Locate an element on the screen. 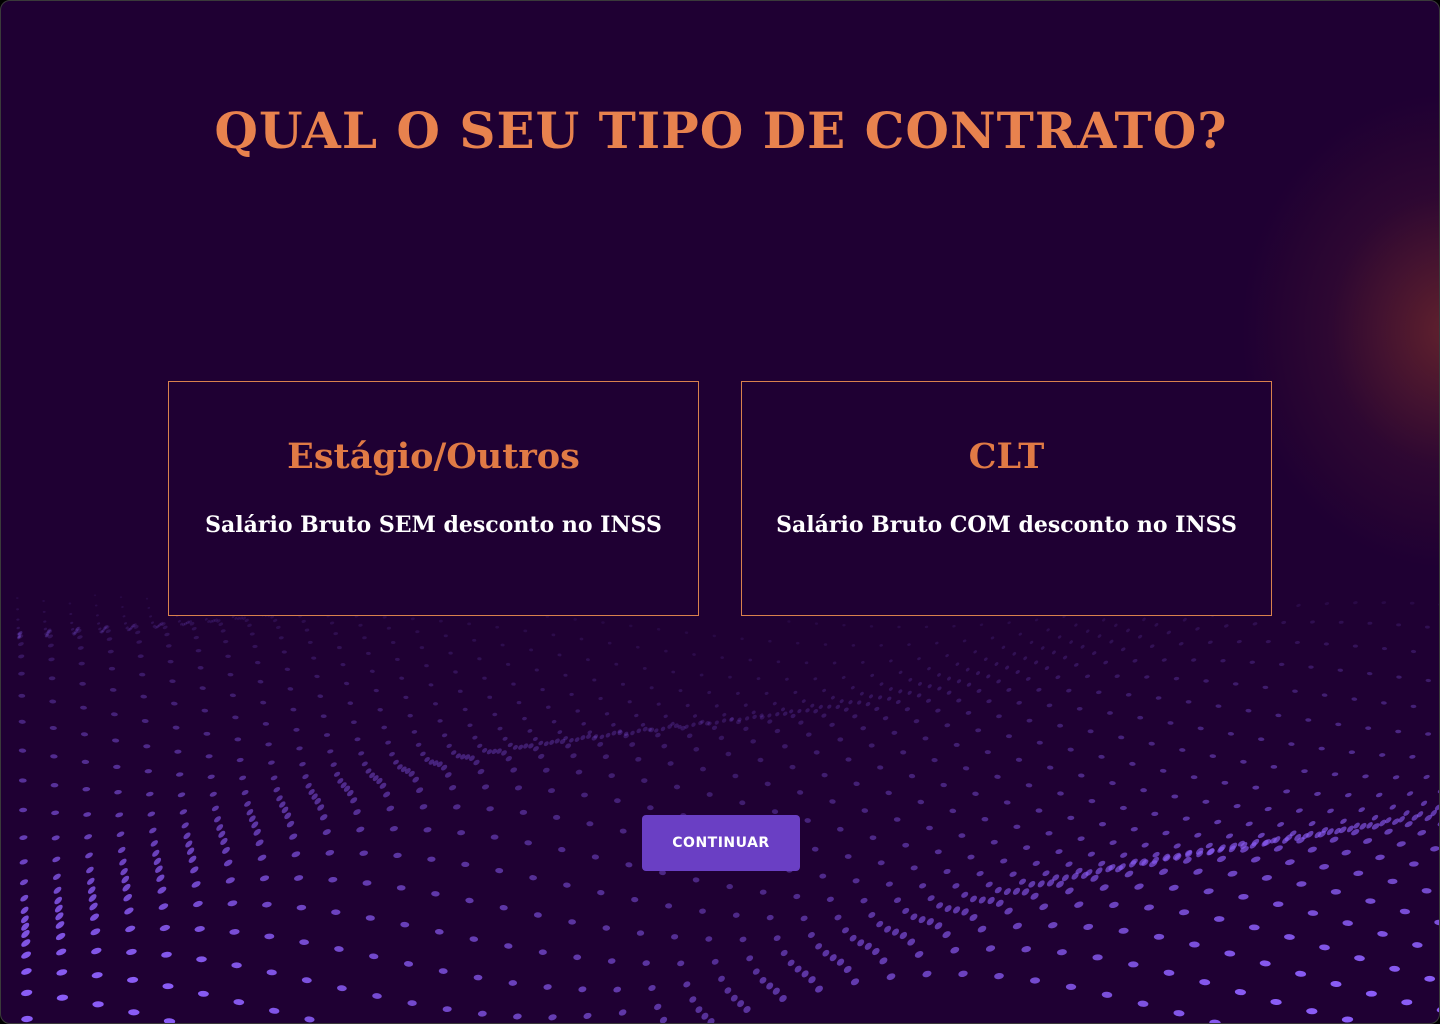  option-card-clt: CLT Salário Bruto COM desconto no INSS is located at coordinates (1006, 498).